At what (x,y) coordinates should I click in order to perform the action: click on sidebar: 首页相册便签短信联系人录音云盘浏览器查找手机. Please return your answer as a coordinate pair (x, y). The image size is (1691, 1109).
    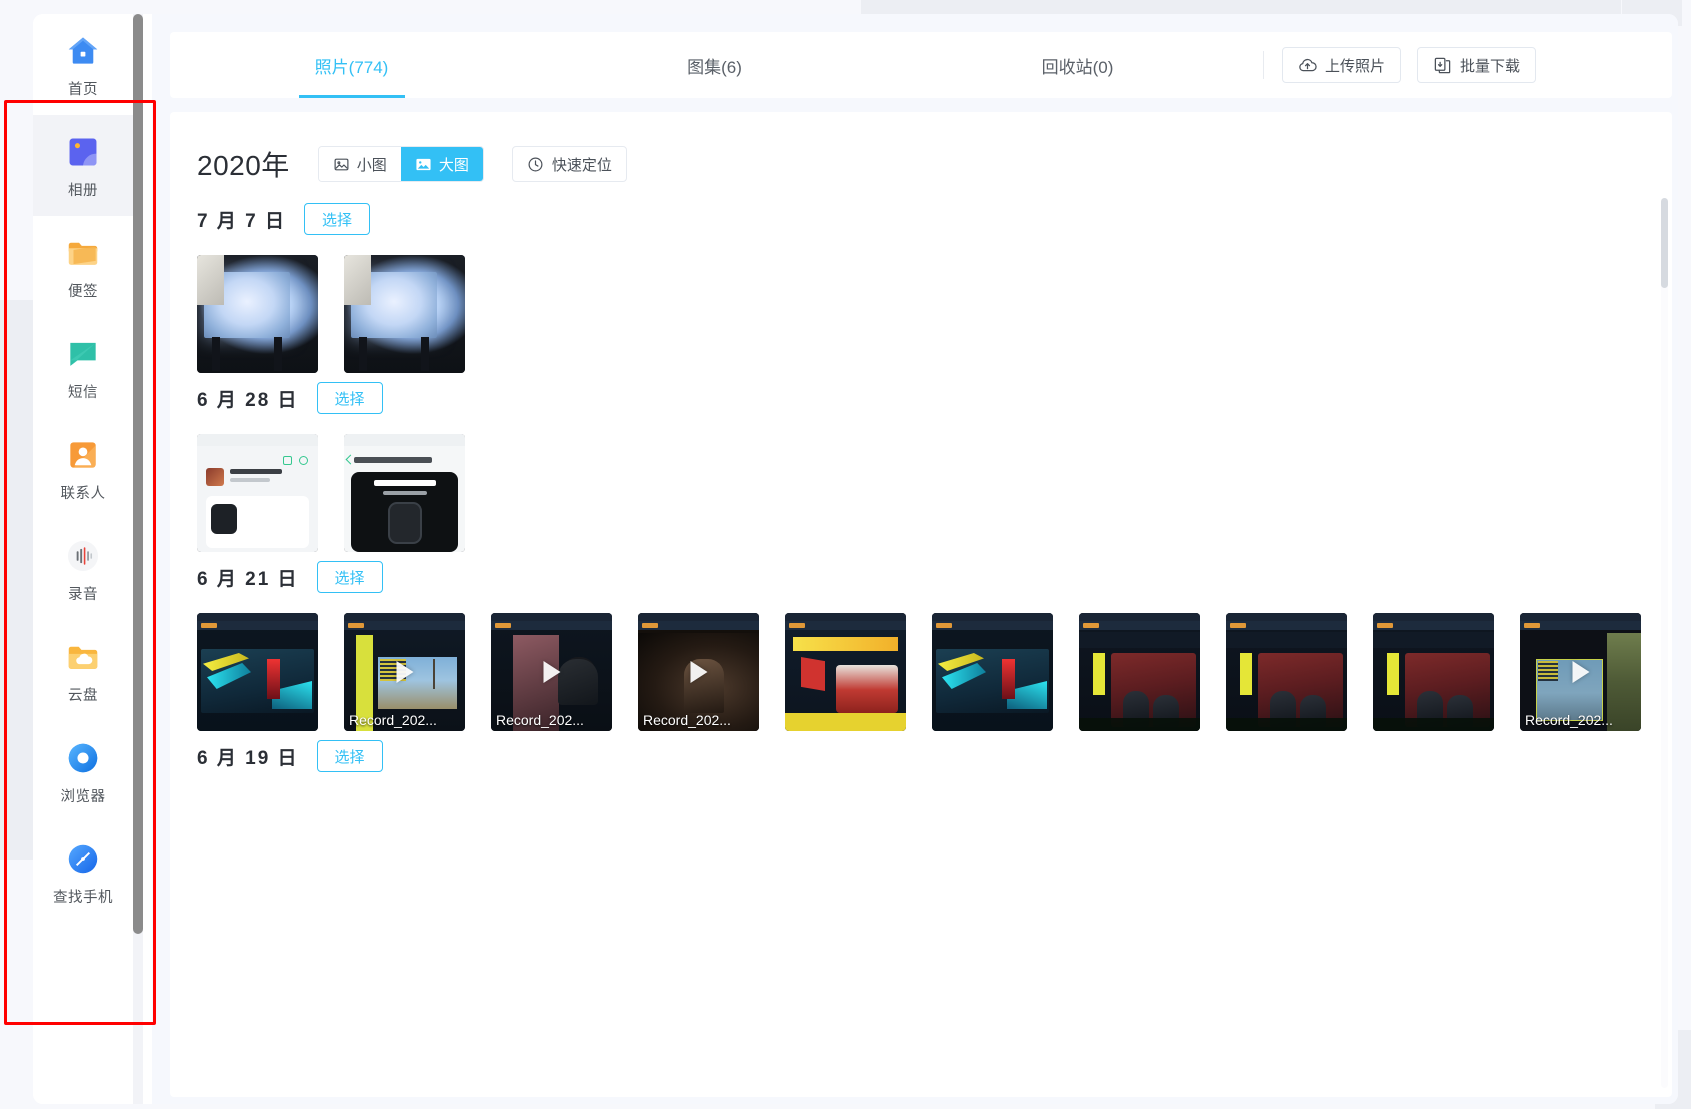
    Looking at the image, I should click on (83, 559).